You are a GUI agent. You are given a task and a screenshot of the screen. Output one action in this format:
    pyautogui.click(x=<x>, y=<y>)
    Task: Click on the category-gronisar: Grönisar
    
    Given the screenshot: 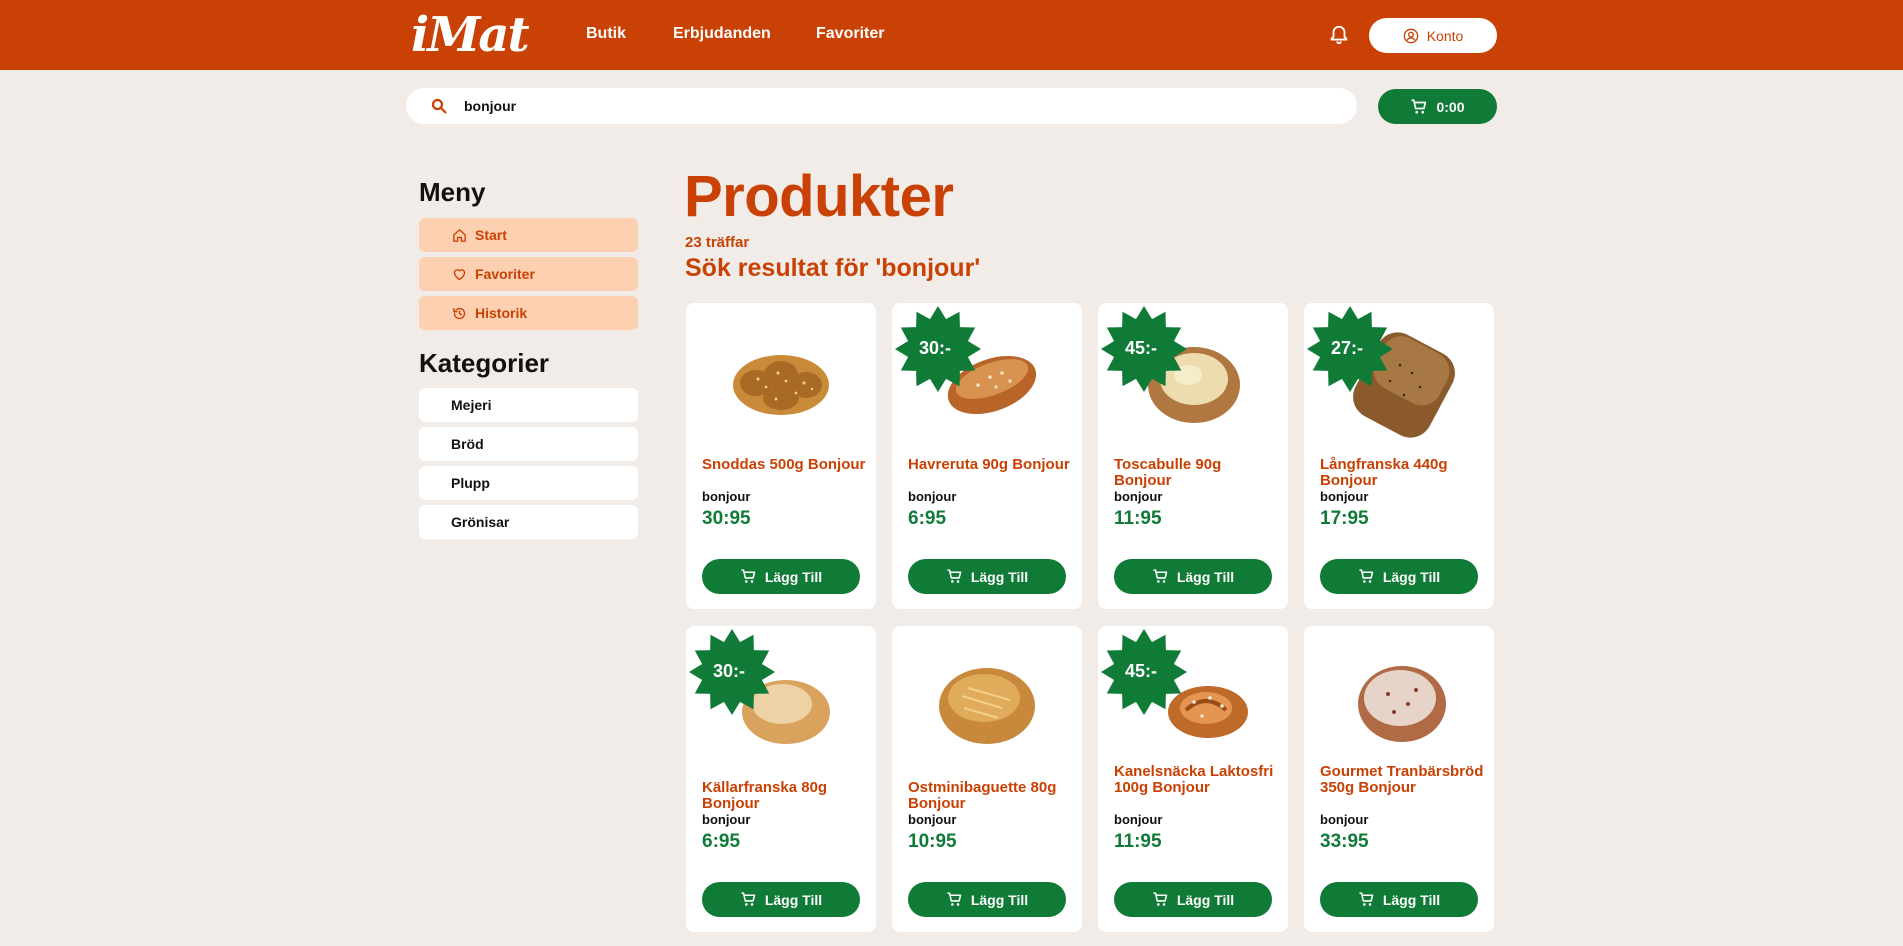 What is the action you would take?
    pyautogui.click(x=528, y=522)
    